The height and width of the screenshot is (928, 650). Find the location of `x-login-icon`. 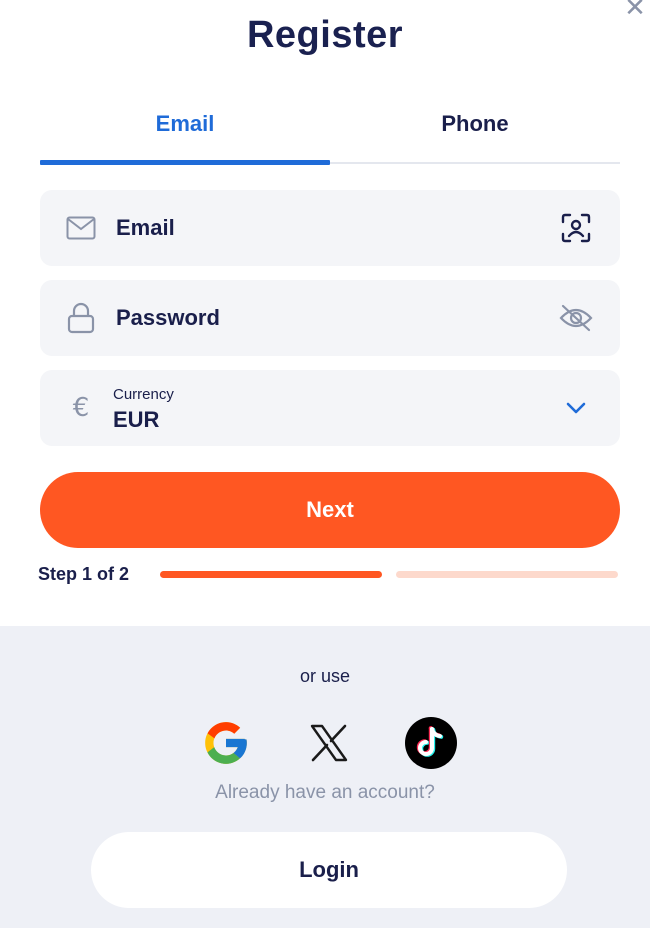

x-login-icon is located at coordinates (329, 743).